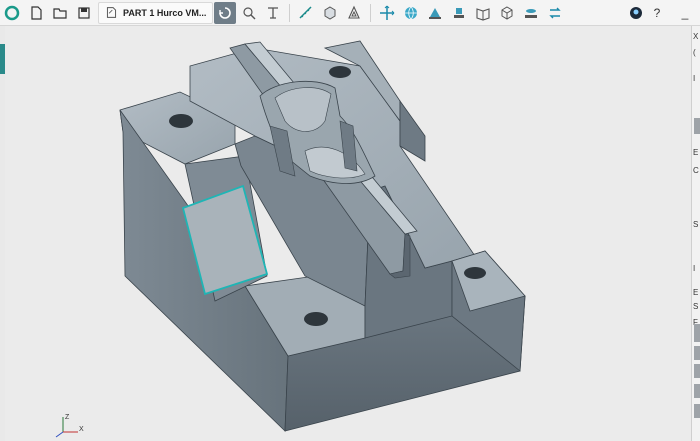  Describe the element at coordinates (507, 13) in the screenshot. I see `box-icon` at that location.